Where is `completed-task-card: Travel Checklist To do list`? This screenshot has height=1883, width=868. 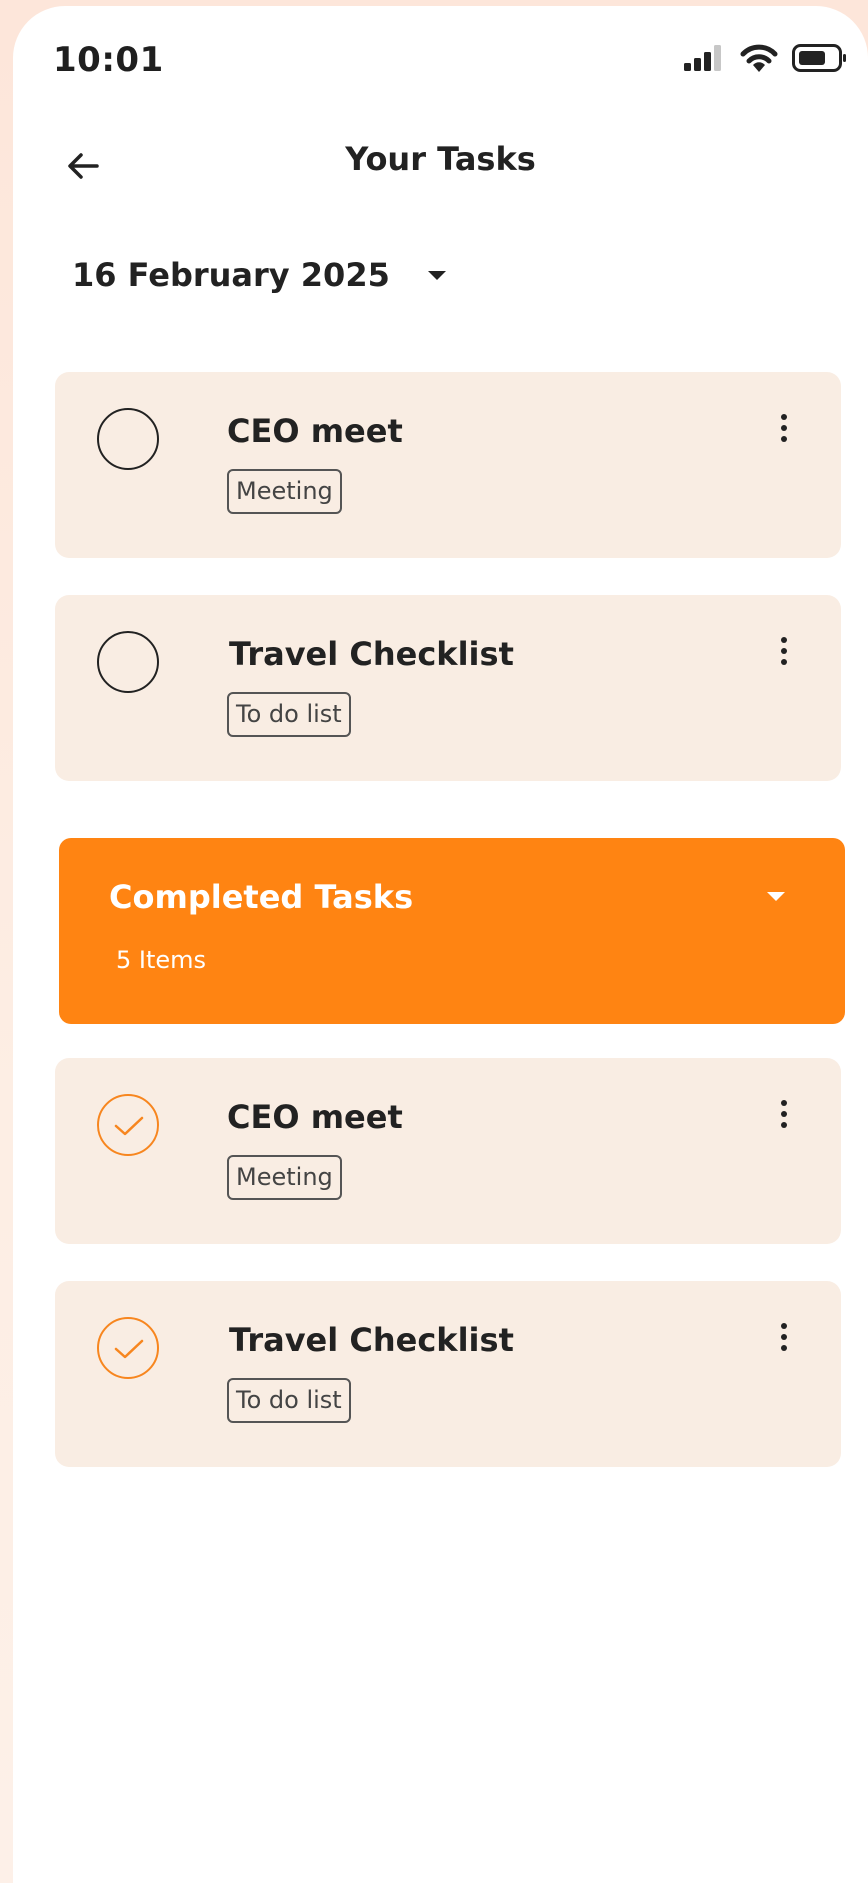
completed-task-card: Travel Checklist To do list is located at coordinates (448, 1374).